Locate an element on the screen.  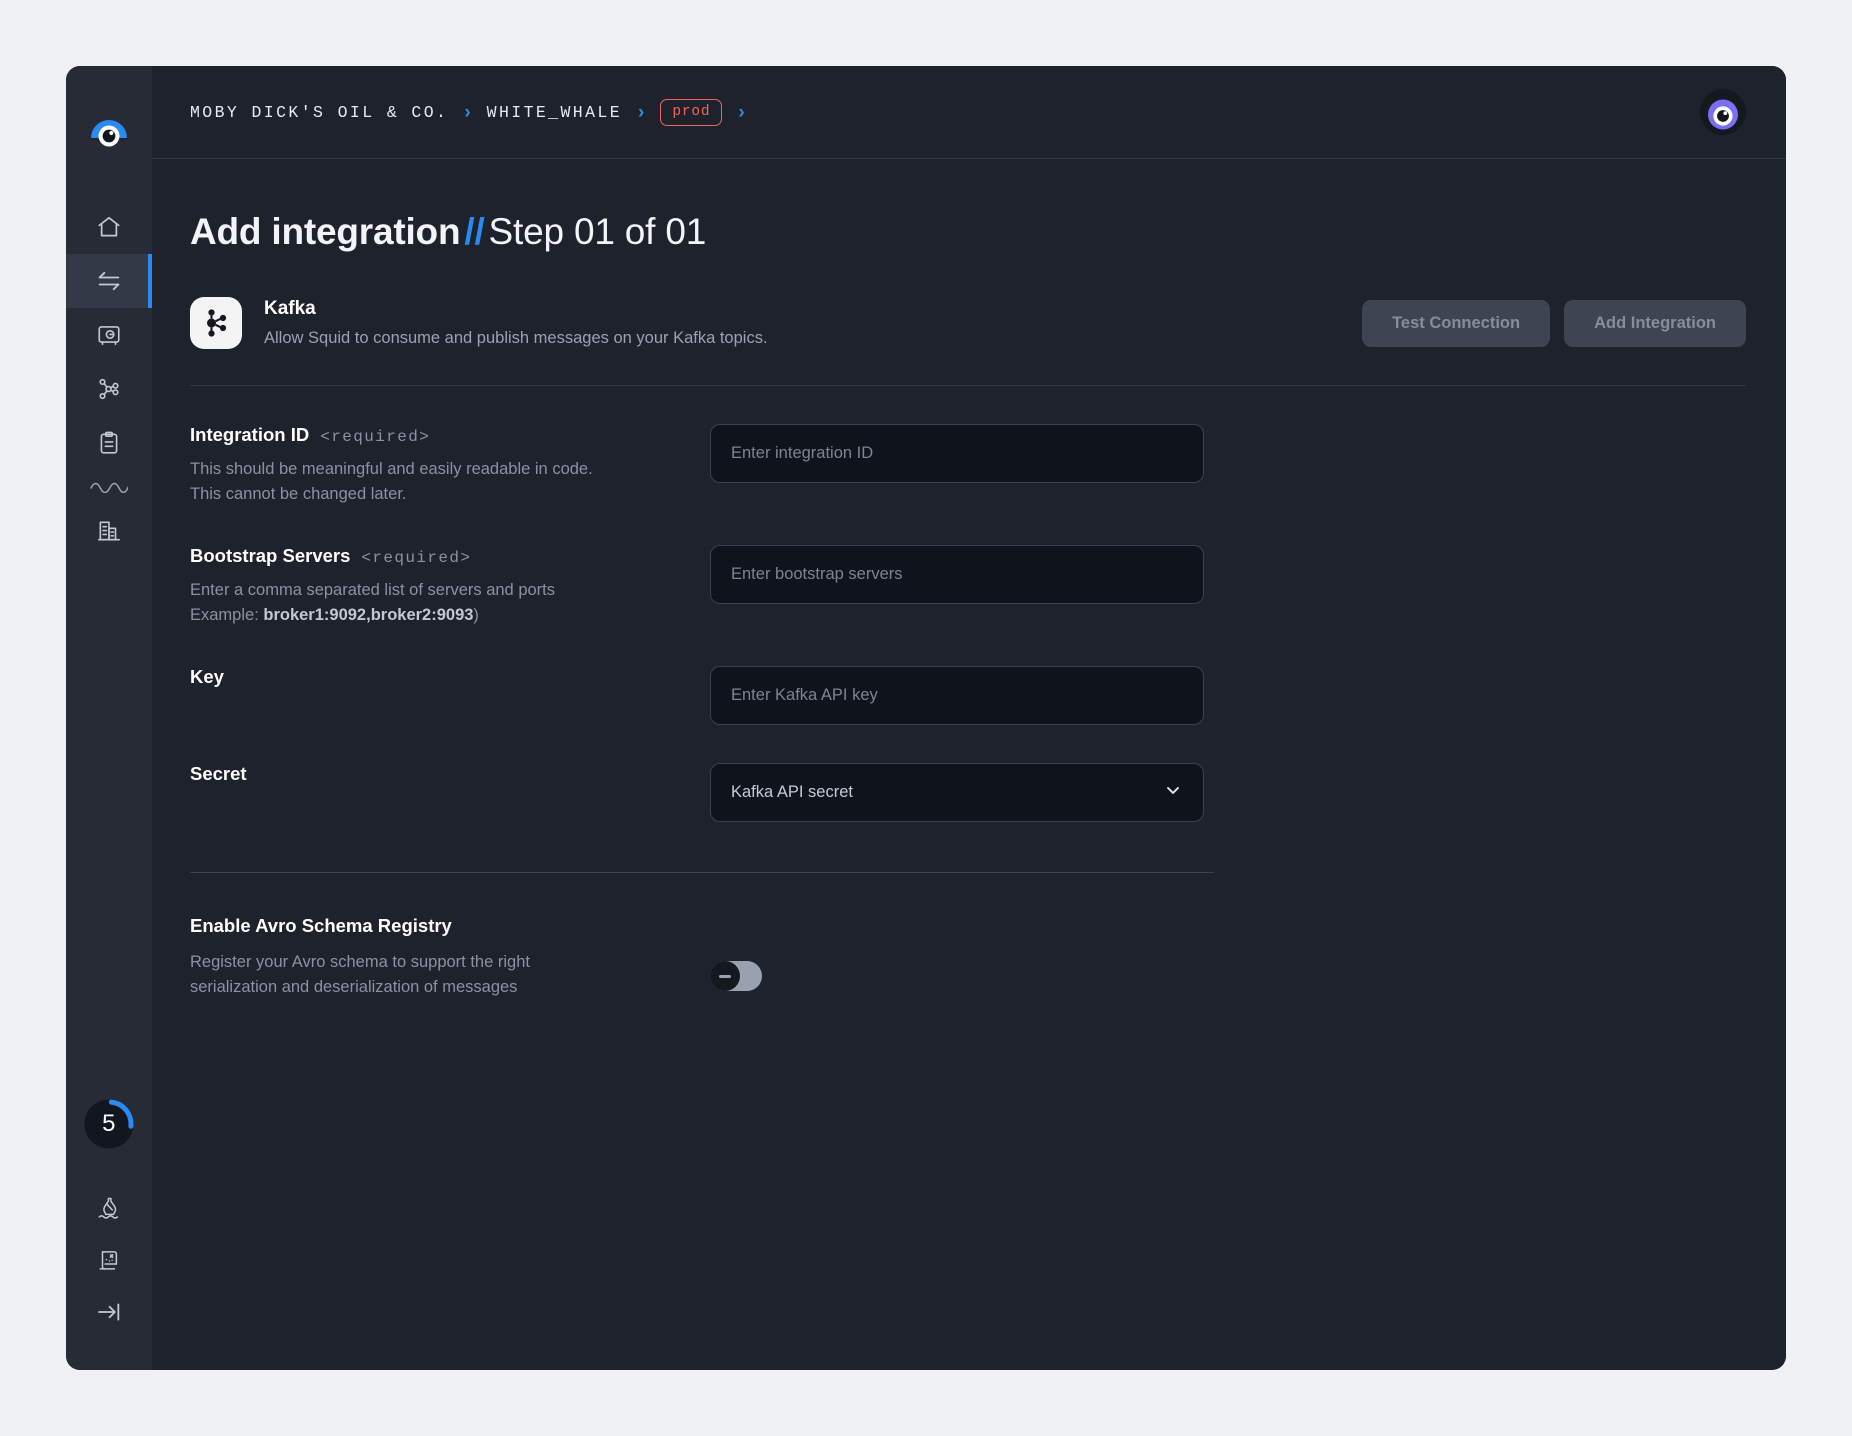
progress-count: 5 is located at coordinates (109, 1123).